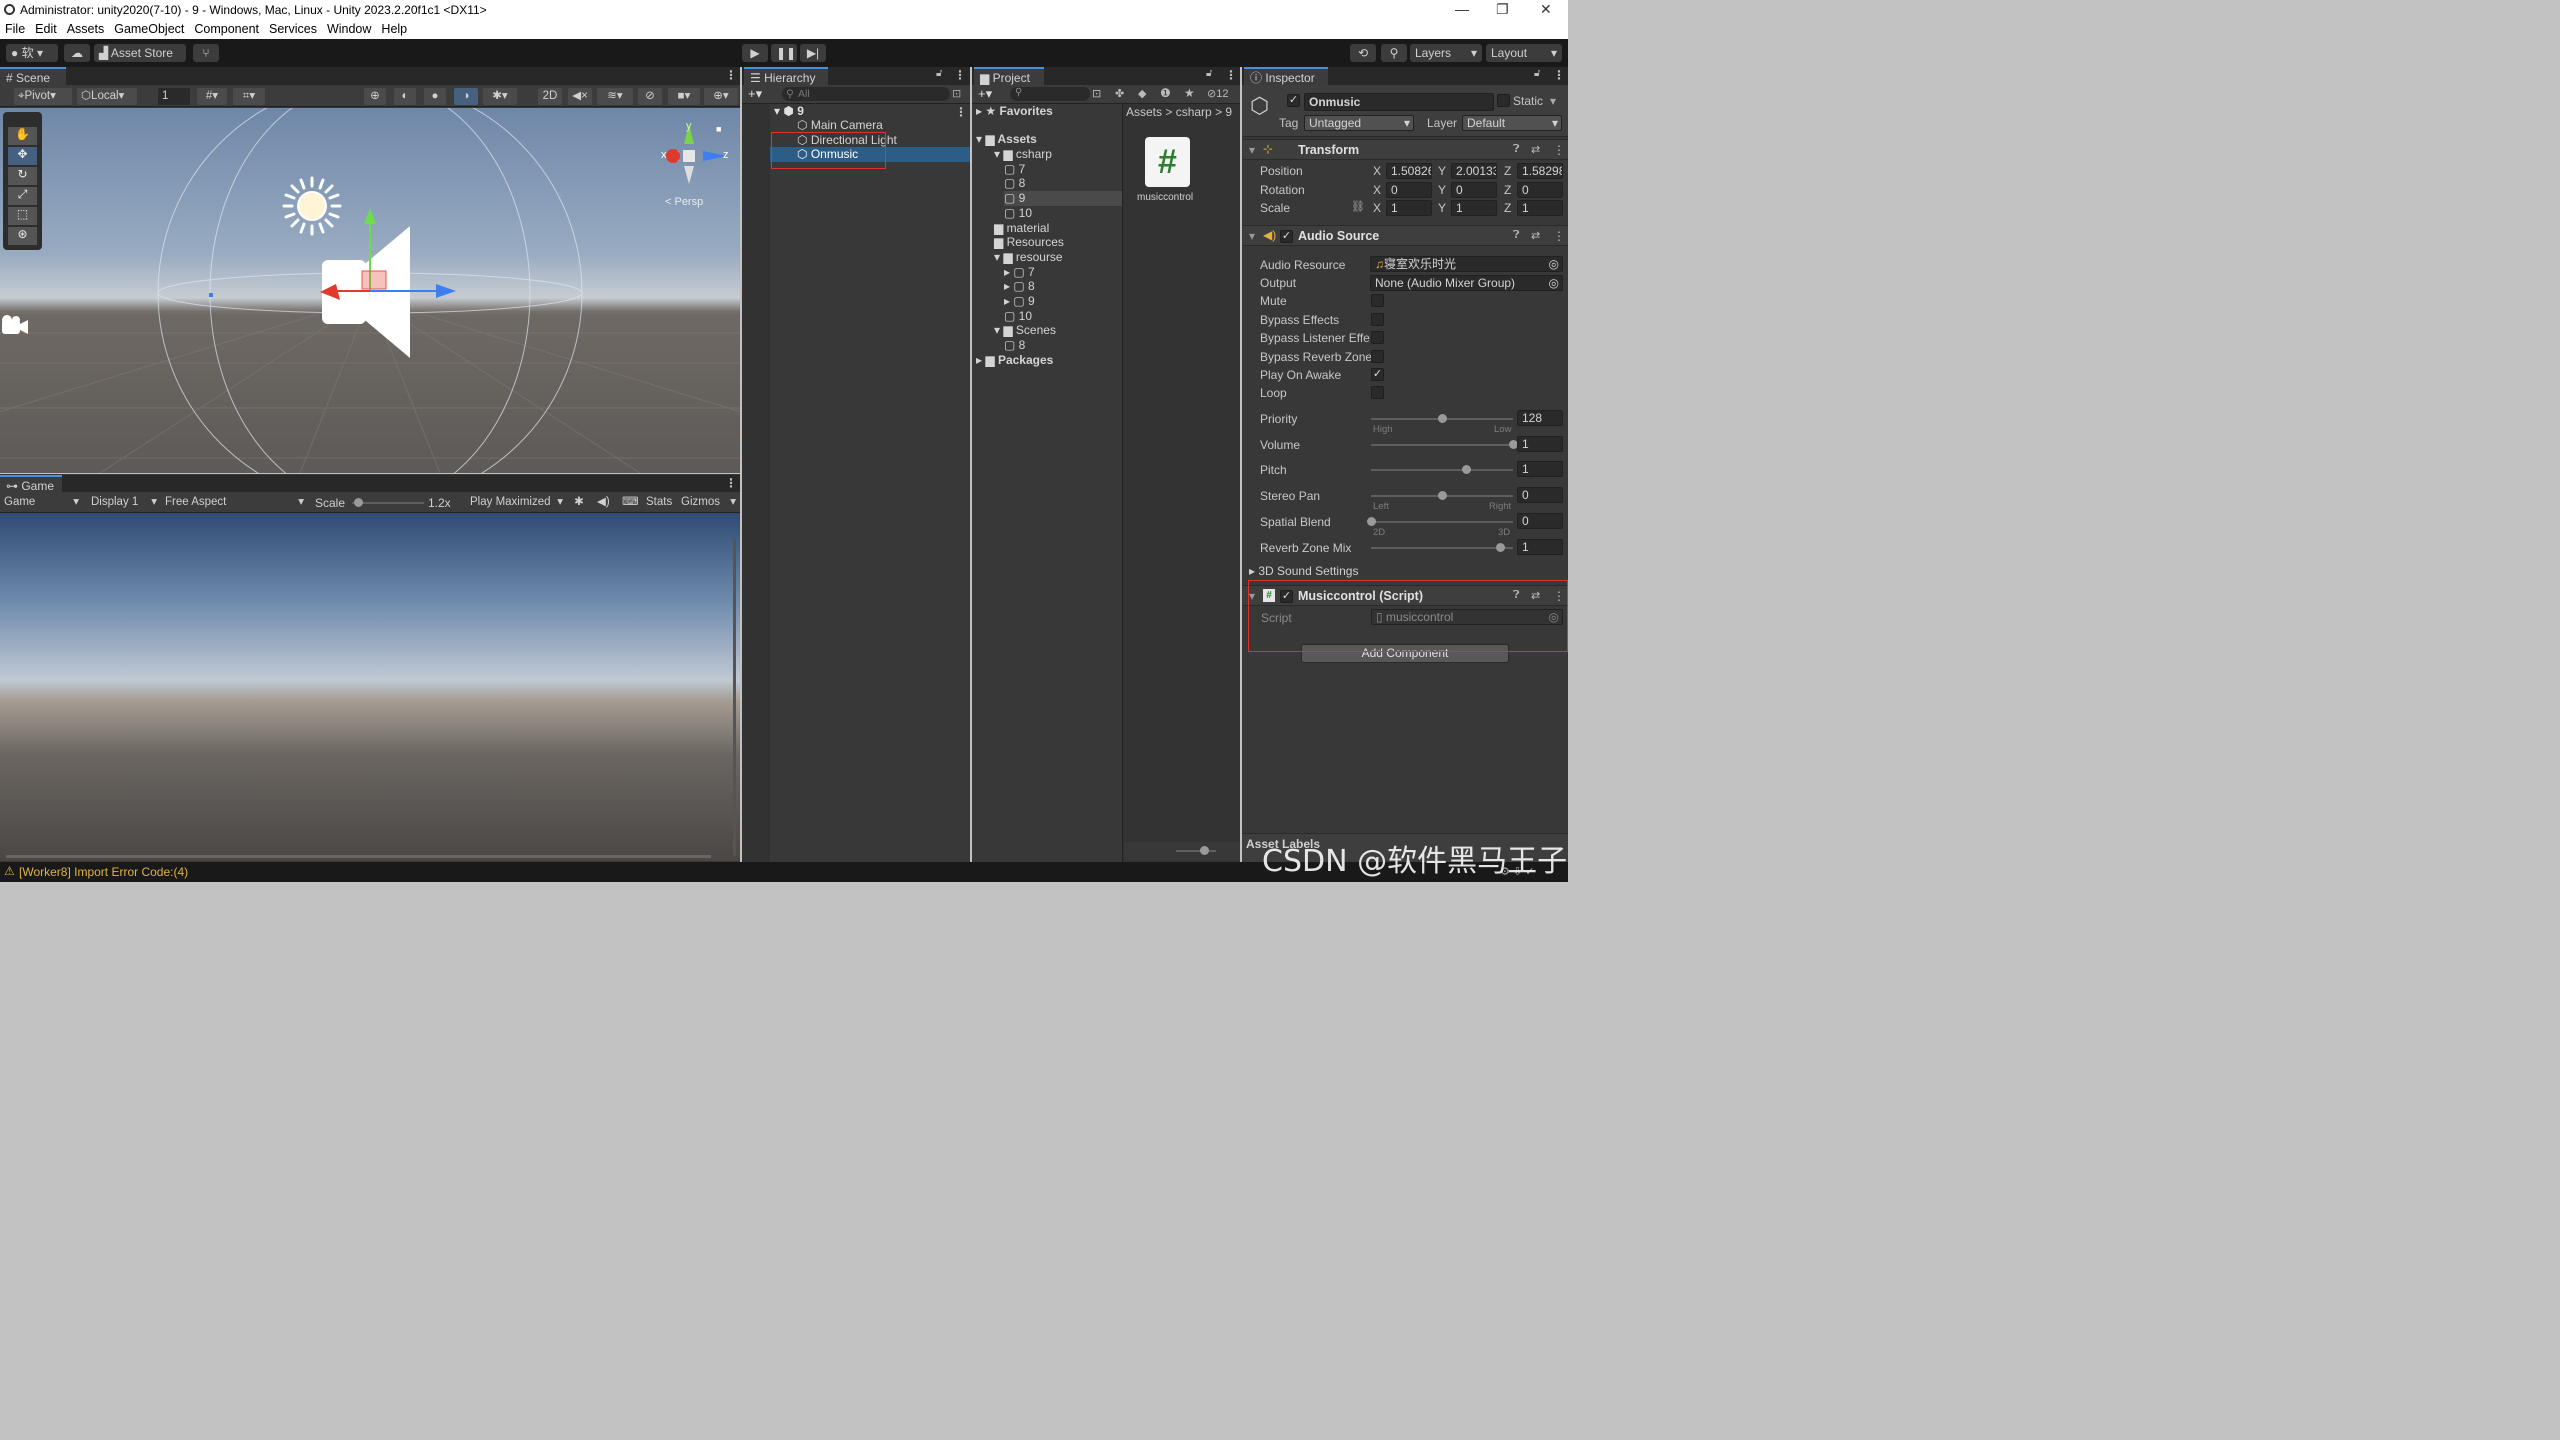 Image resolution: width=2560 pixels, height=1440 pixels. What do you see at coordinates (1144, 112) in the screenshot?
I see `breadcrumb-assets: Assets` at bounding box center [1144, 112].